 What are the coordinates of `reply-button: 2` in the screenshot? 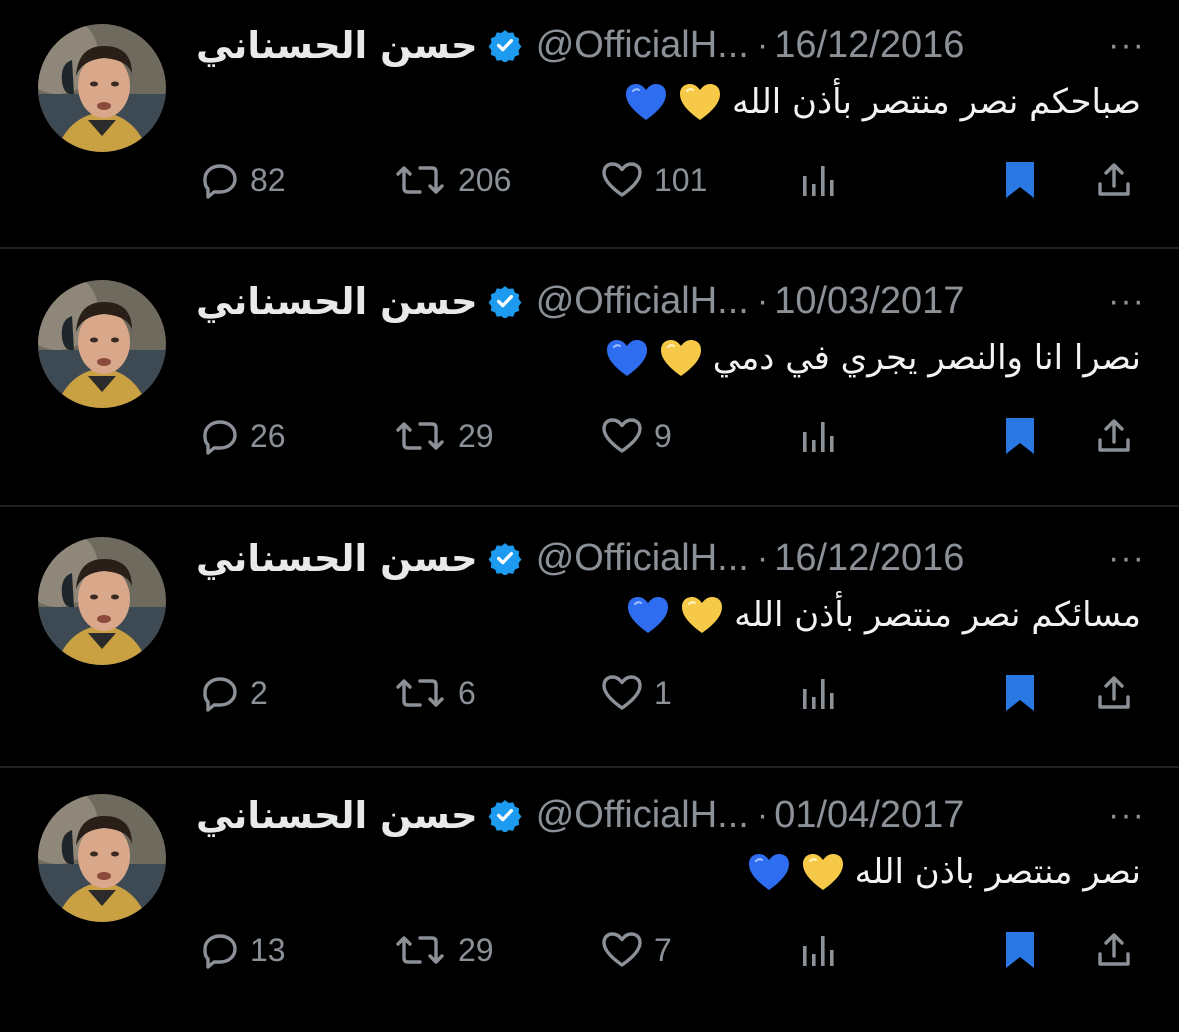 It's located at (234, 693).